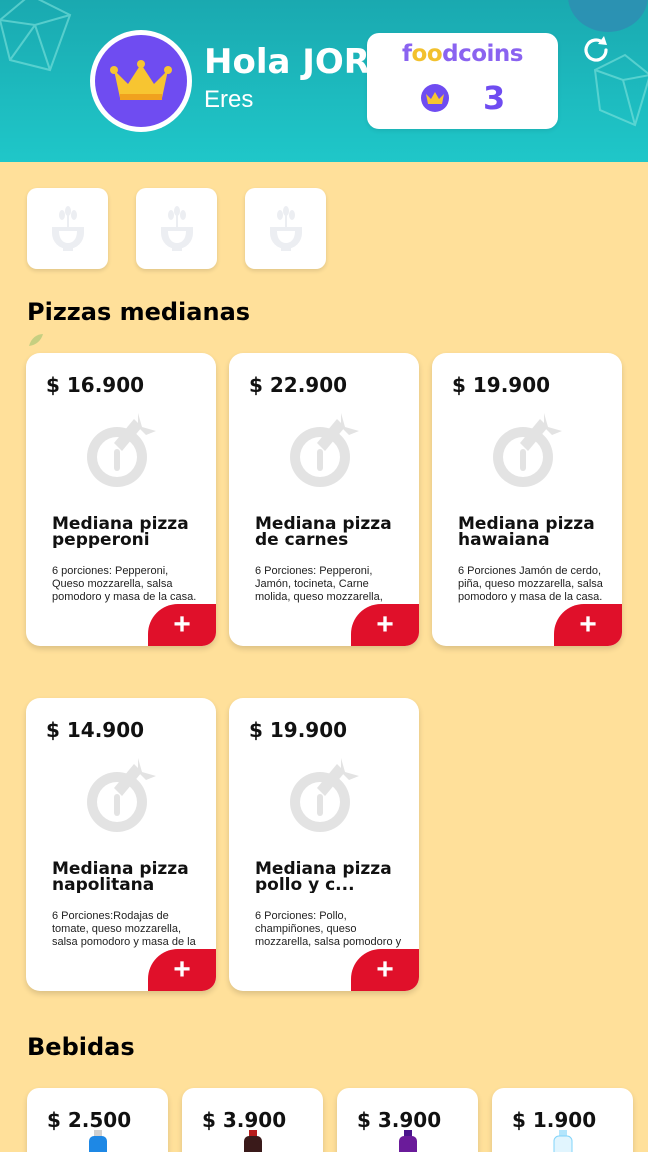 The image size is (648, 1152). Describe the element at coordinates (608, 16) in the screenshot. I see `decorative-blob` at that location.